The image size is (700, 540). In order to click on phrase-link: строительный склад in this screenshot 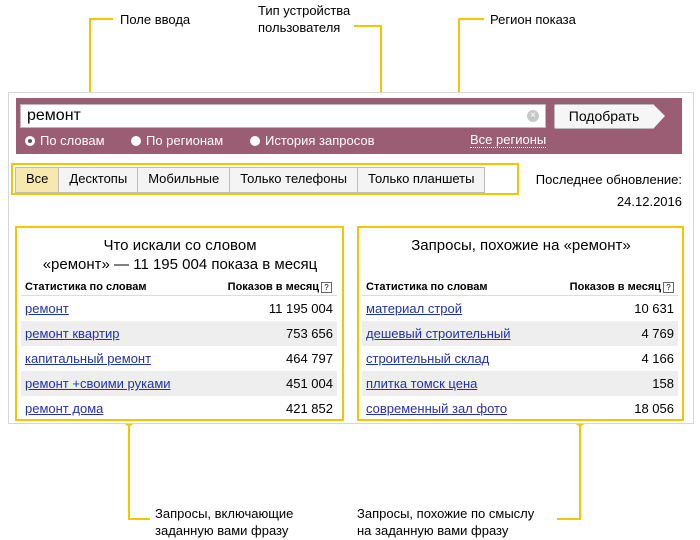, I will do `click(427, 358)`.